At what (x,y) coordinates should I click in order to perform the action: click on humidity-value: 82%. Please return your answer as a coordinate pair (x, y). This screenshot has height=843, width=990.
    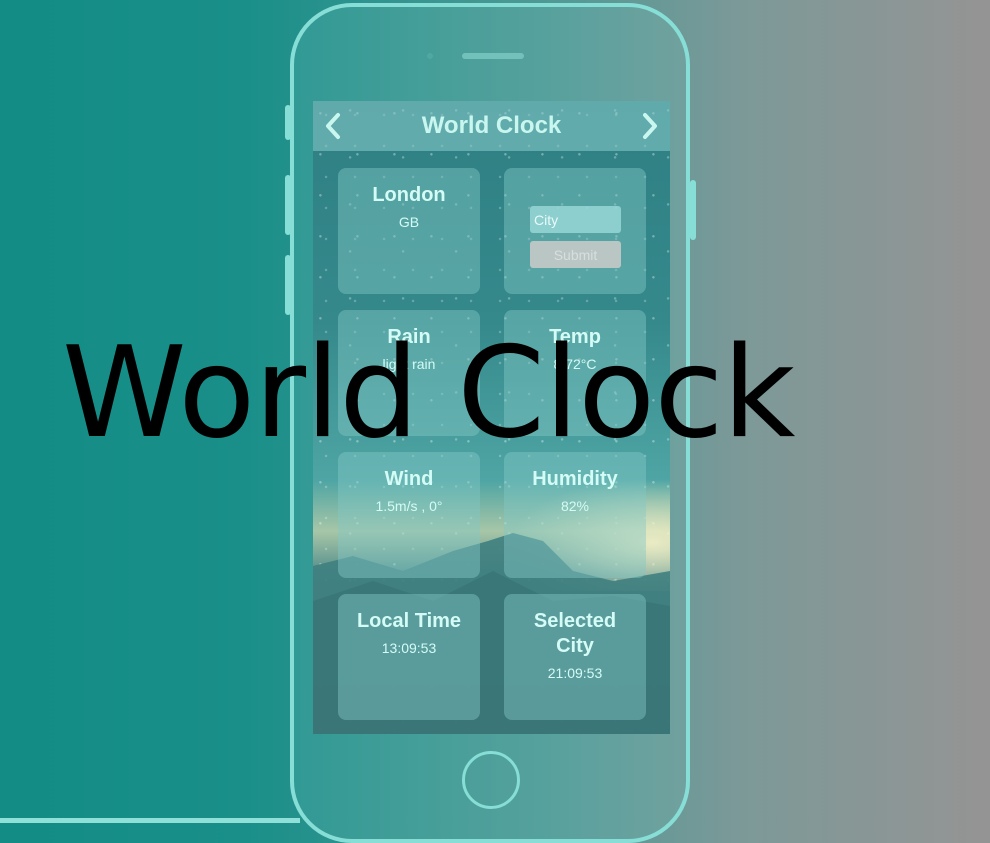
    Looking at the image, I should click on (575, 506).